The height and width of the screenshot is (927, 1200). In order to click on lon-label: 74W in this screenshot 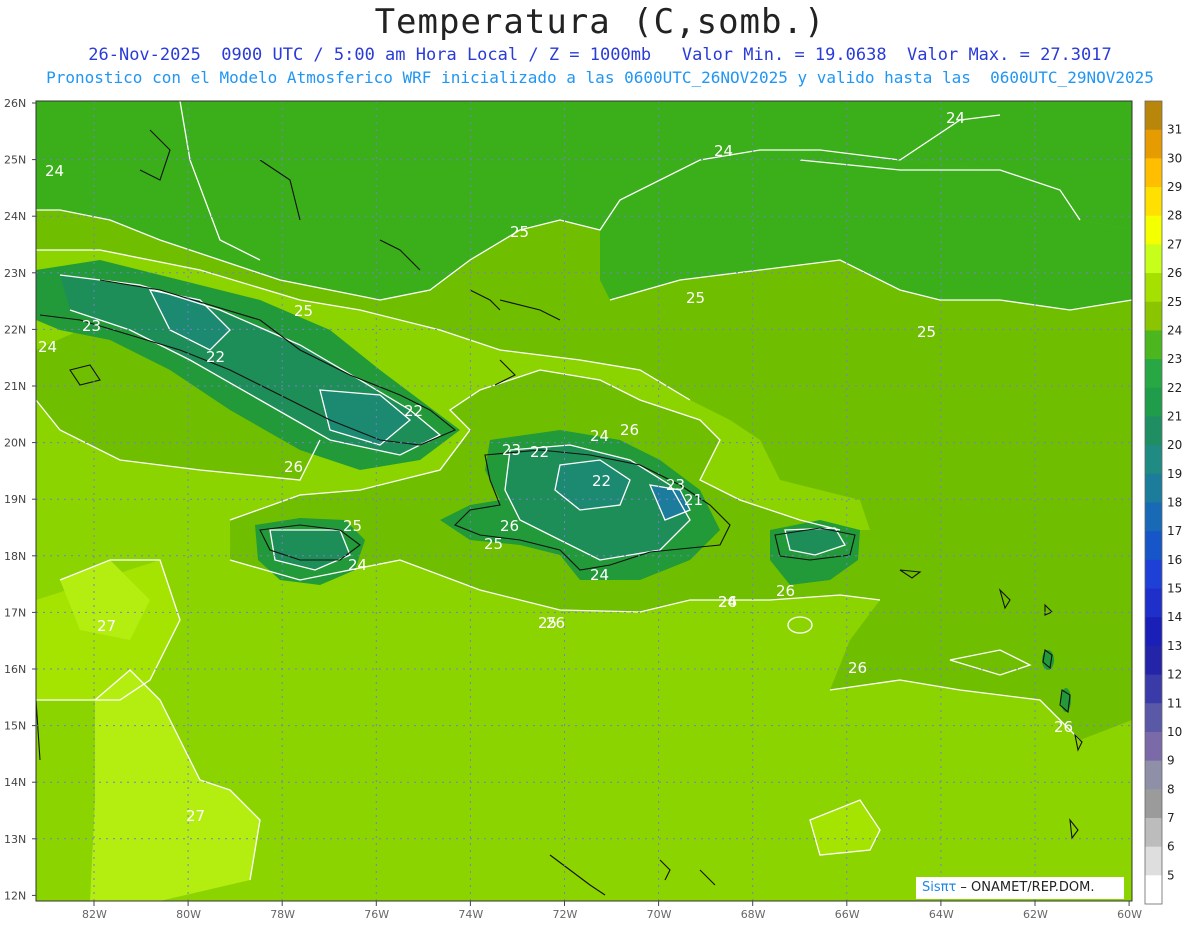, I will do `click(470, 914)`.